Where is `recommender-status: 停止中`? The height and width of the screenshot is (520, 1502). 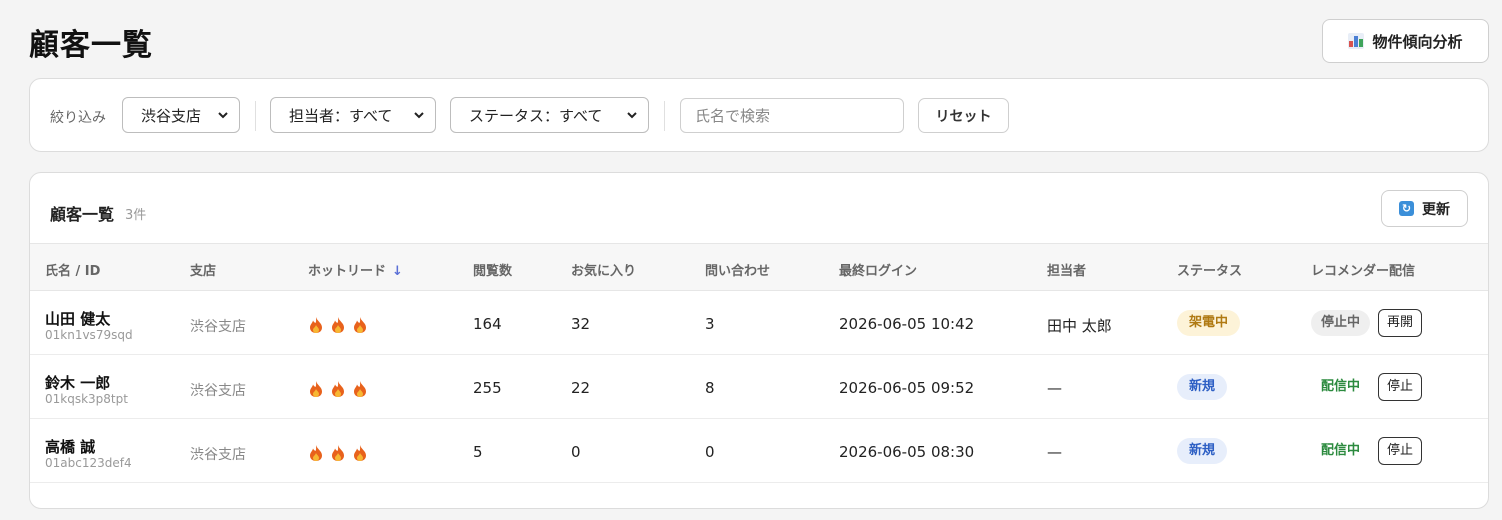 recommender-status: 停止中 is located at coordinates (1341, 323).